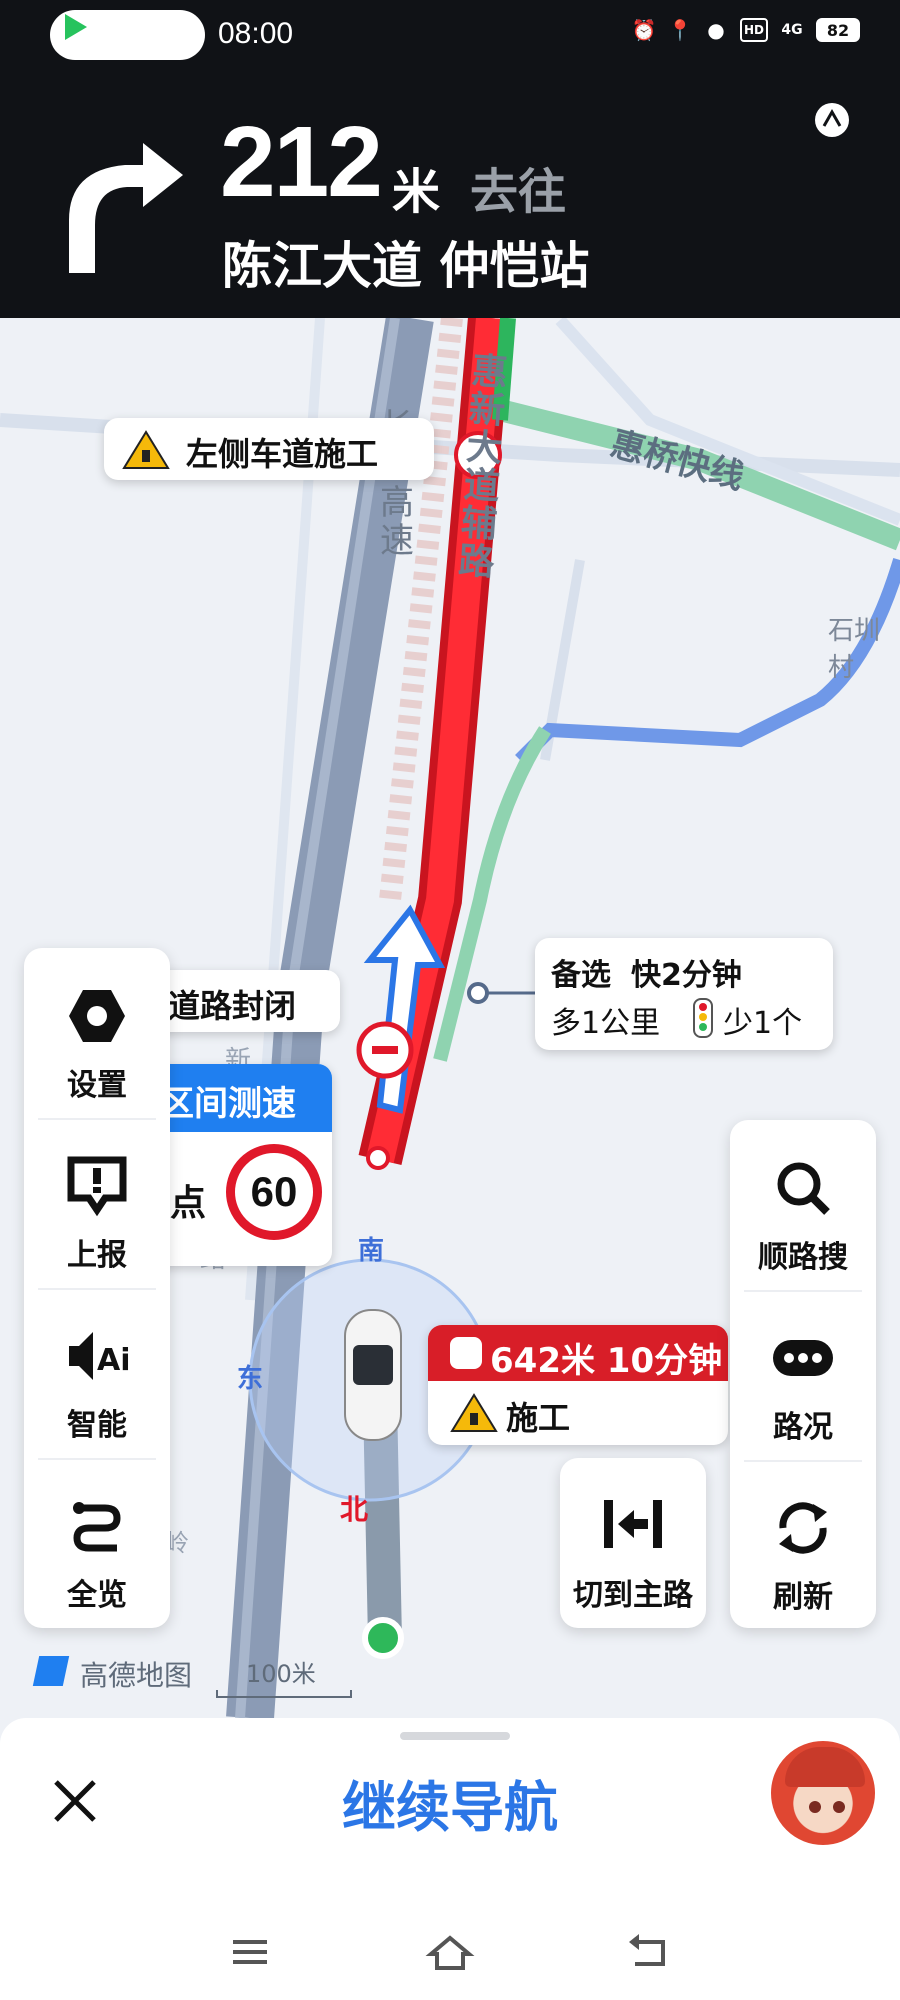  Describe the element at coordinates (301, 162) in the screenshot. I see `distance-value: 212` at that location.